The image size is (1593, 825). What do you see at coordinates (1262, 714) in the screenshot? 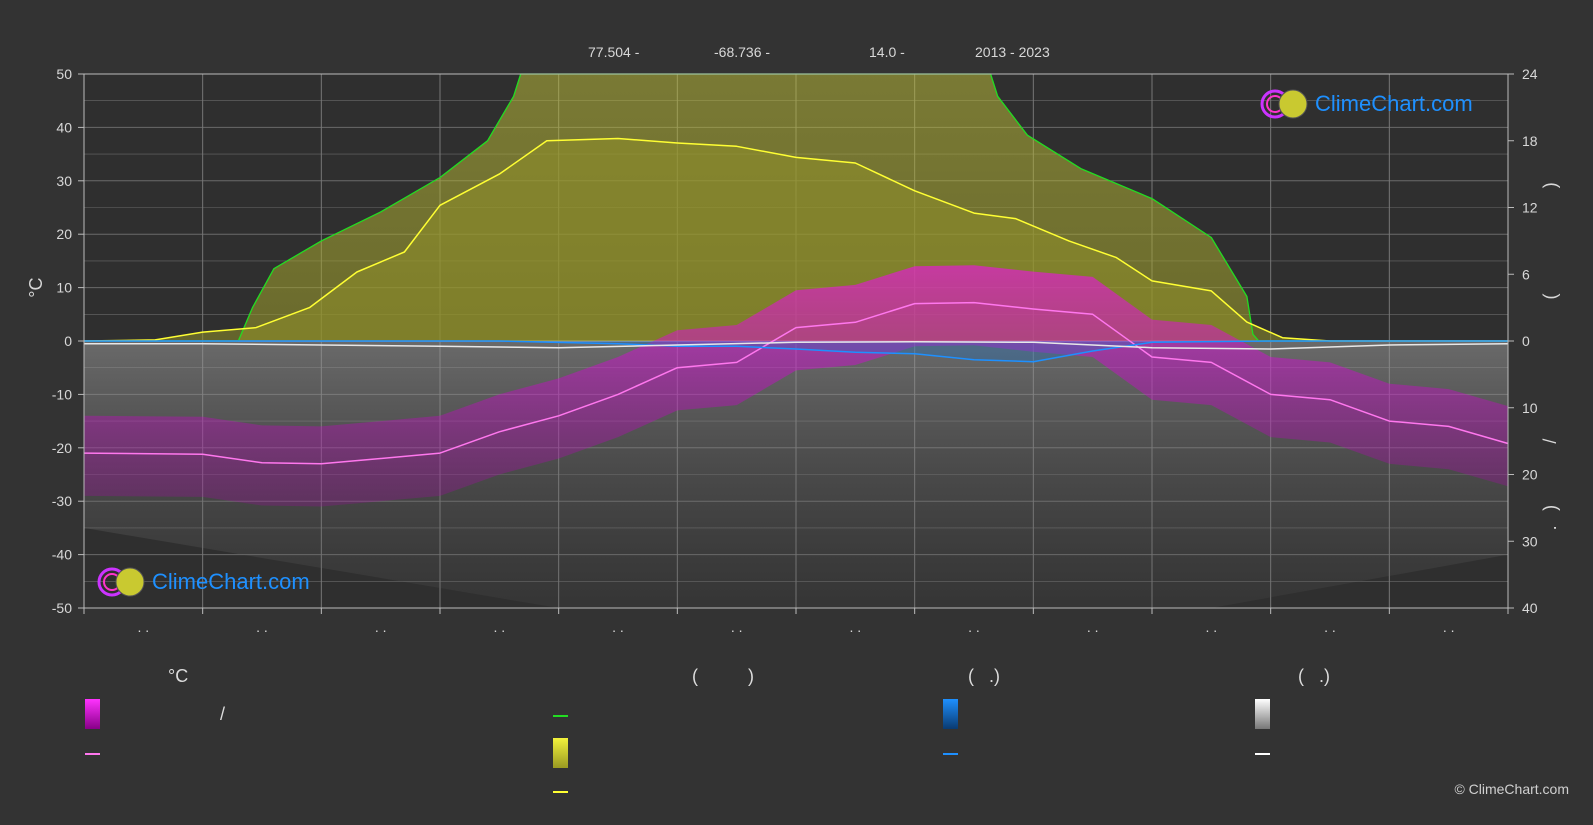
I see `legend-snow-swatch` at bounding box center [1262, 714].